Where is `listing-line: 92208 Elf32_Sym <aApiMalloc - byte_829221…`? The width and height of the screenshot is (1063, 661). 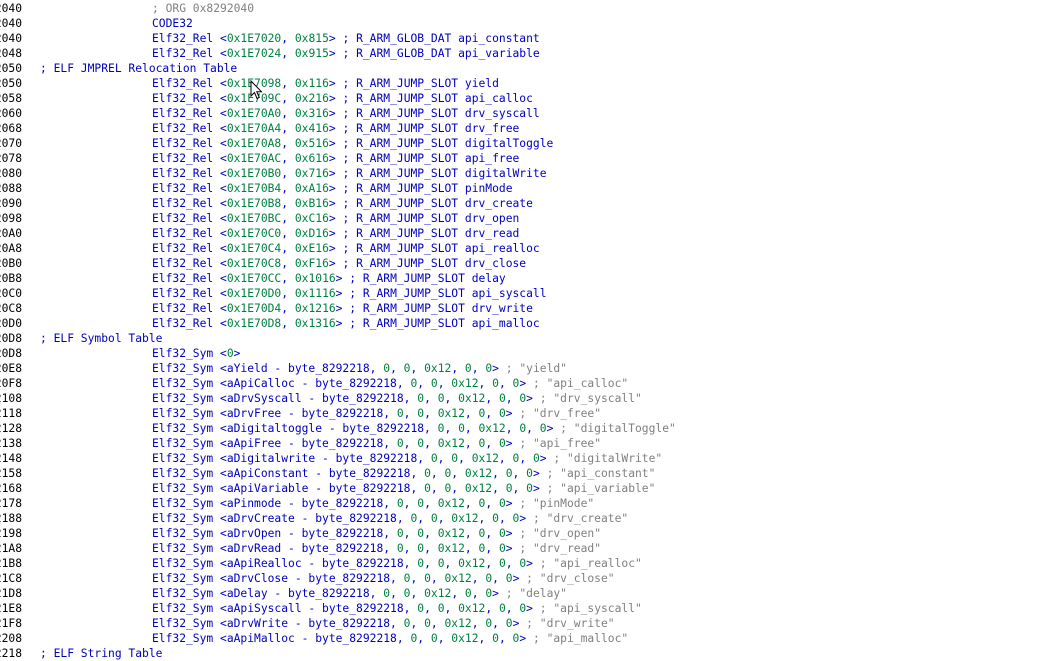
listing-line: 92208 Elf32_Sym <aApiMalloc - byte_829221… is located at coordinates (531, 638).